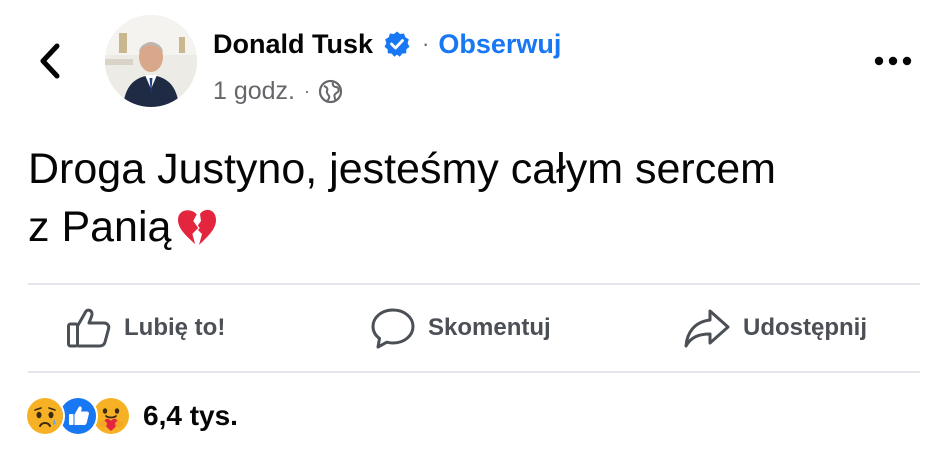  What do you see at coordinates (197, 227) in the screenshot?
I see `broken-heart-emoji` at bounding box center [197, 227].